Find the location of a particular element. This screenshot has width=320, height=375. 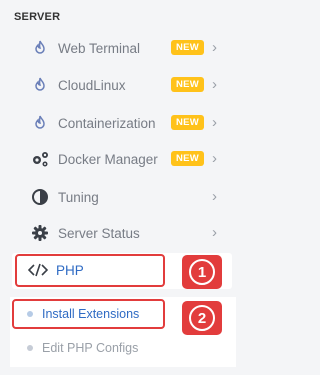

sidebar-item-web-terminal: Web Terminal NEW › is located at coordinates (123, 48).